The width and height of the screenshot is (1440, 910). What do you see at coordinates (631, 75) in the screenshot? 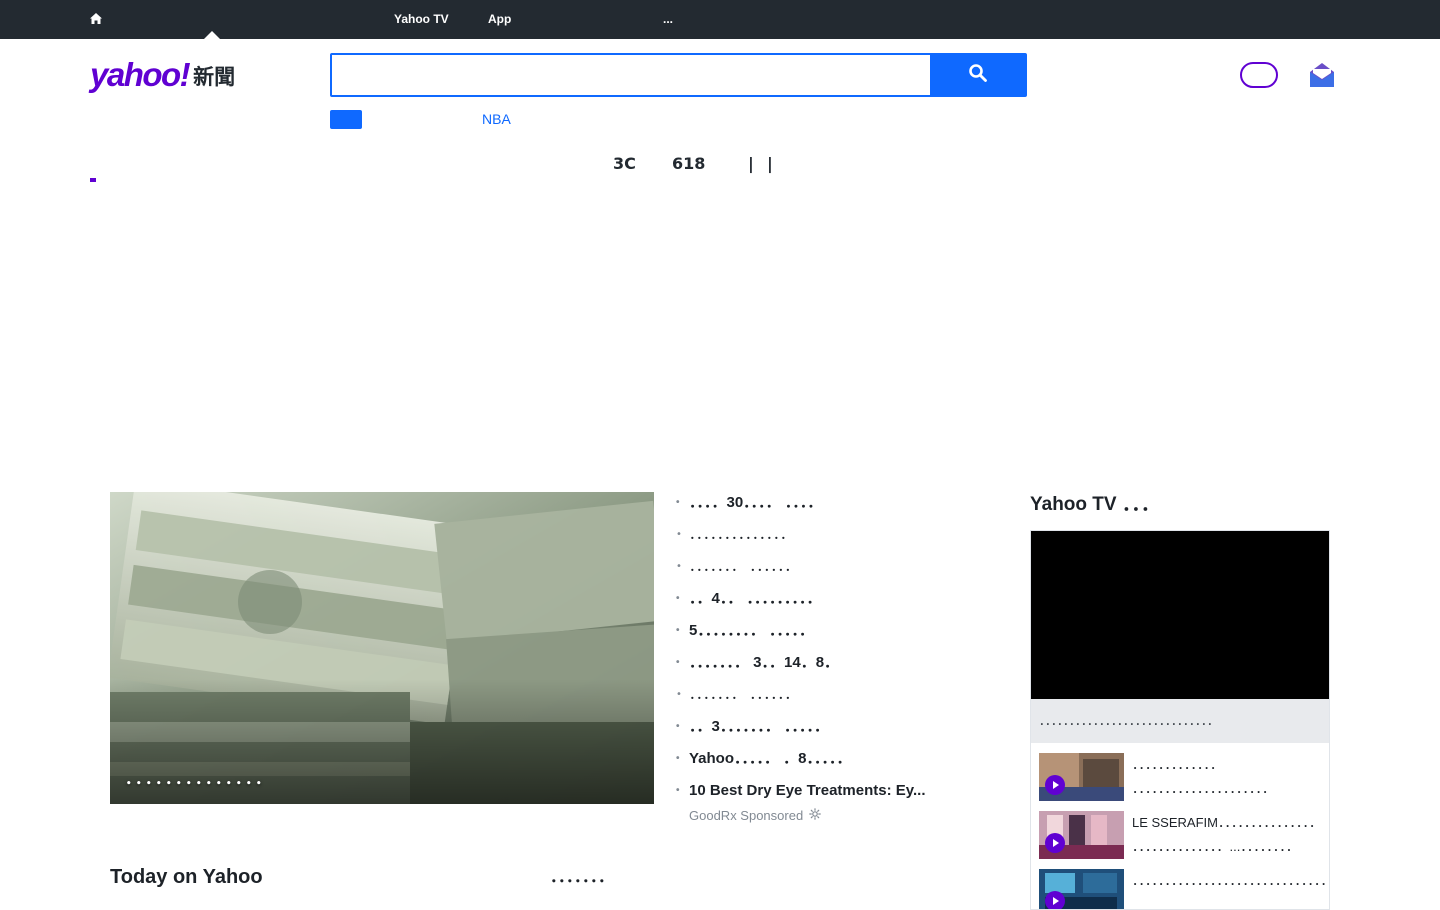
I see `search-input` at bounding box center [631, 75].